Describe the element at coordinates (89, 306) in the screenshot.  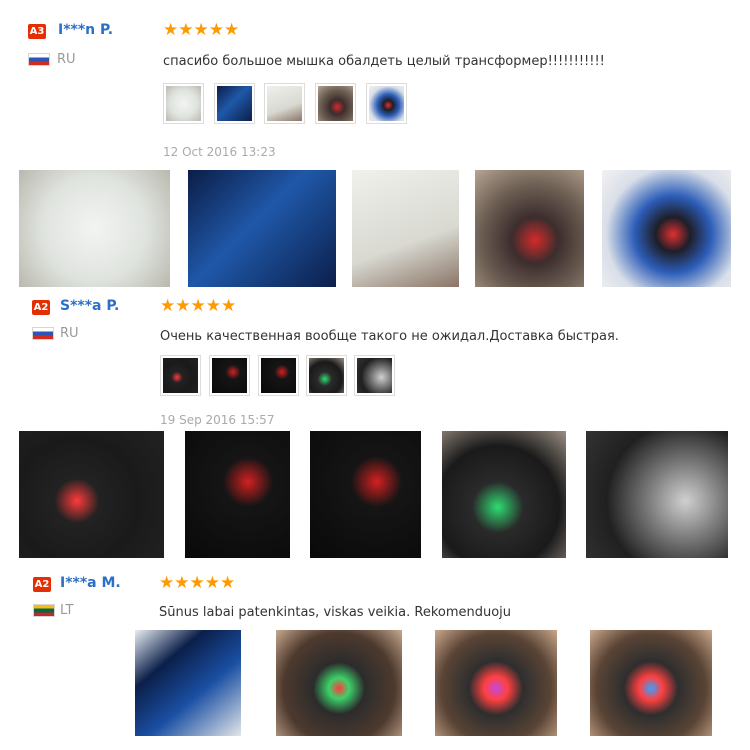
I see `reviewer-name: S***a P.` at that location.